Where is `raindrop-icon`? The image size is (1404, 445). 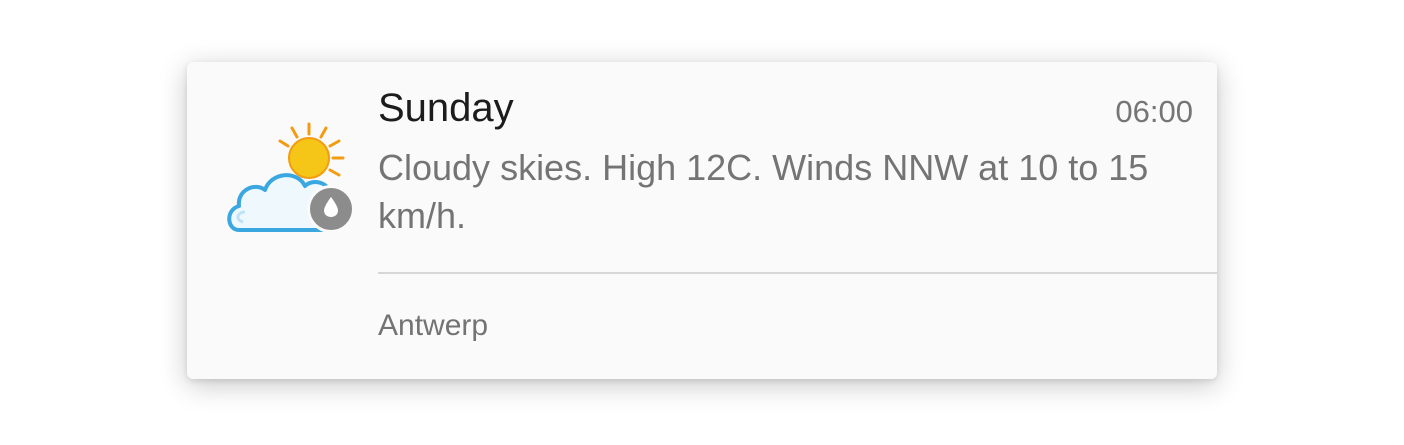
raindrop-icon is located at coordinates (331, 209).